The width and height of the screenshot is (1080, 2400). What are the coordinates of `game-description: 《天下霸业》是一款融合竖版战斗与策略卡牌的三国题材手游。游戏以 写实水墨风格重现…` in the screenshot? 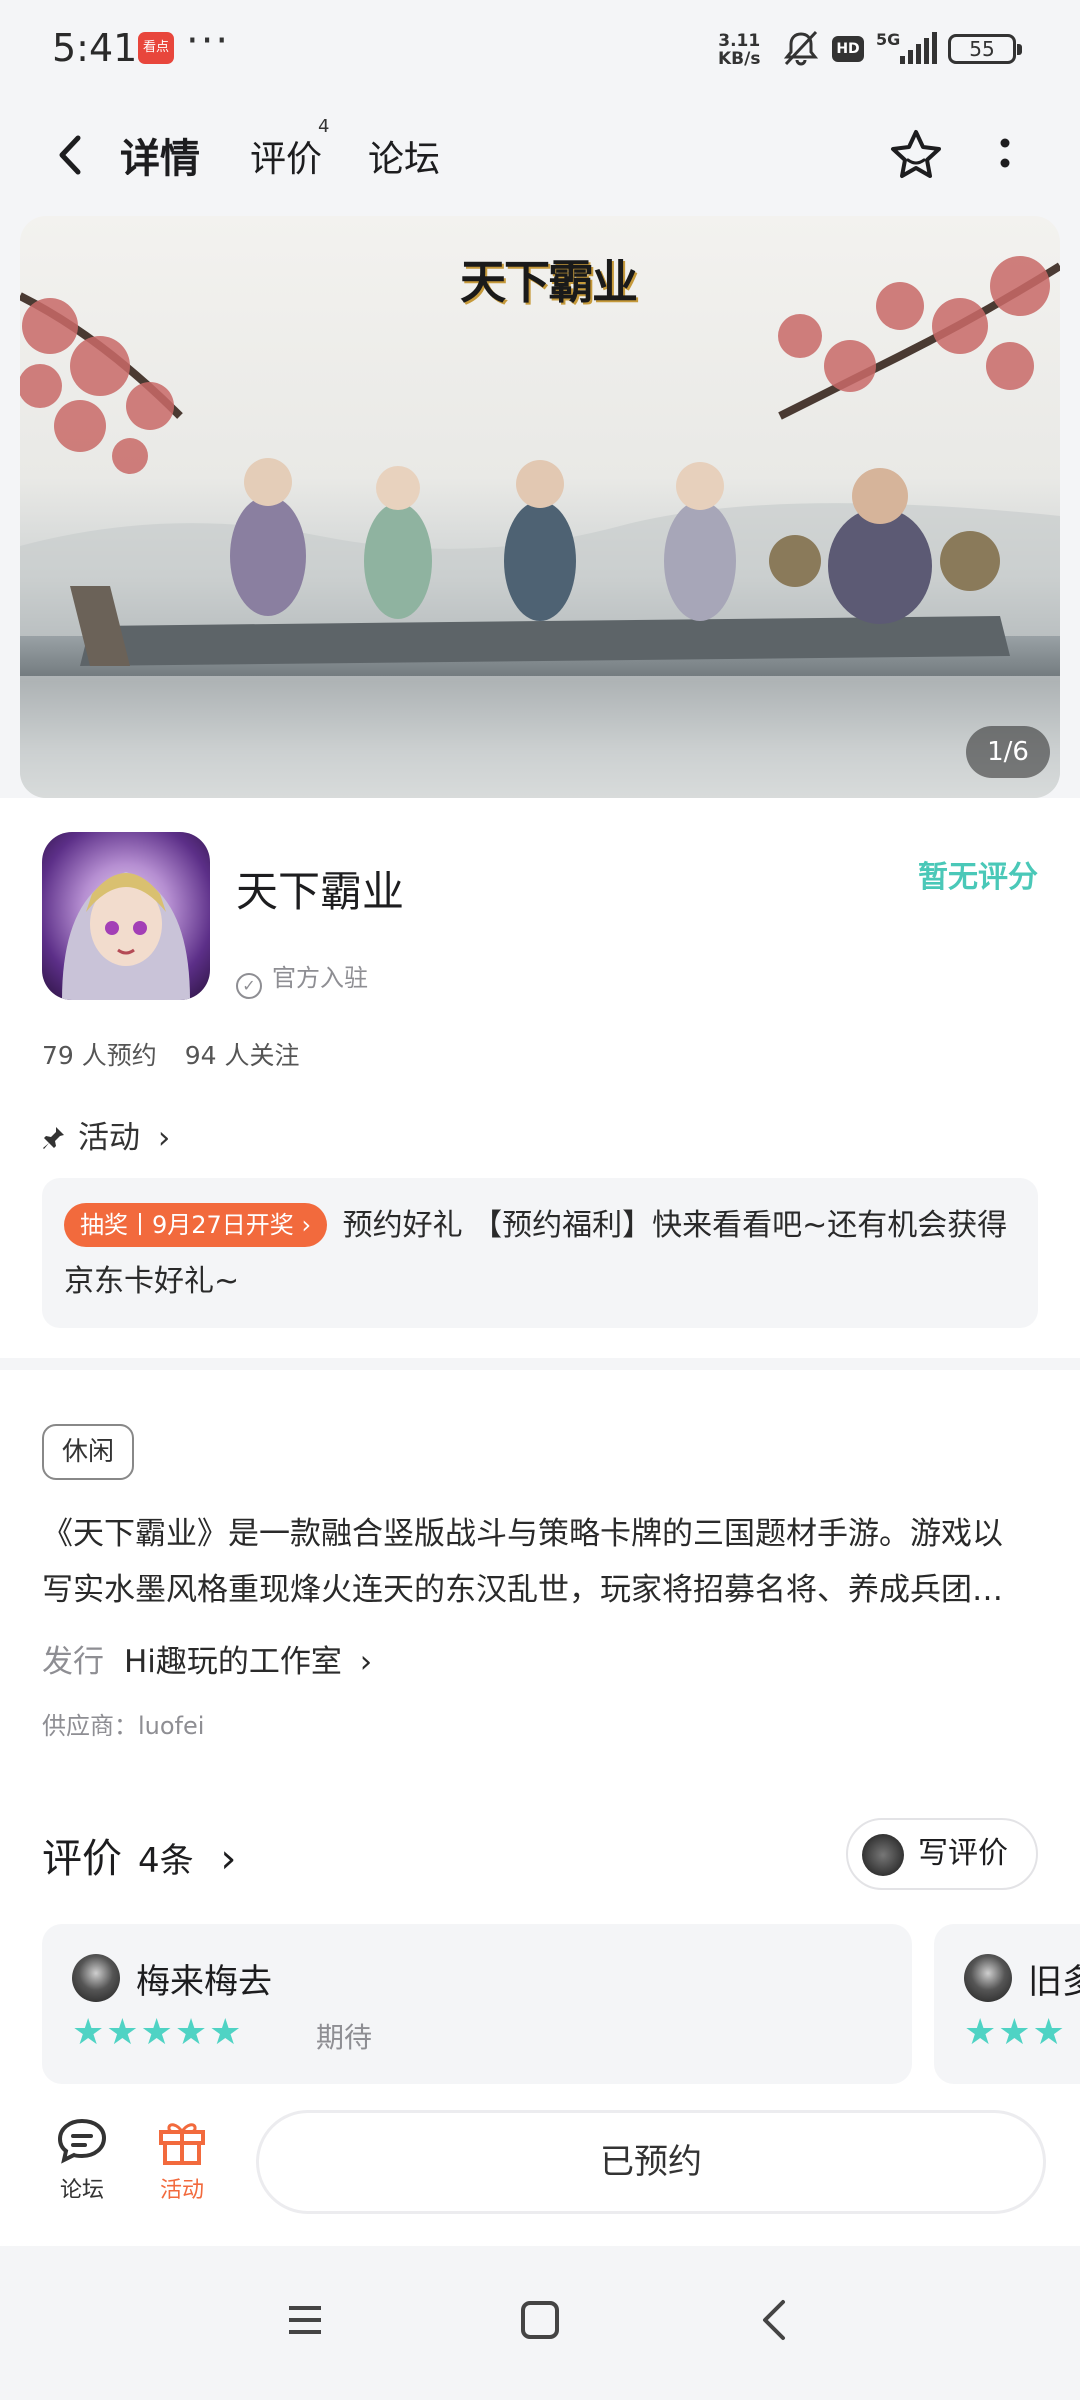 It's located at (542, 1562).